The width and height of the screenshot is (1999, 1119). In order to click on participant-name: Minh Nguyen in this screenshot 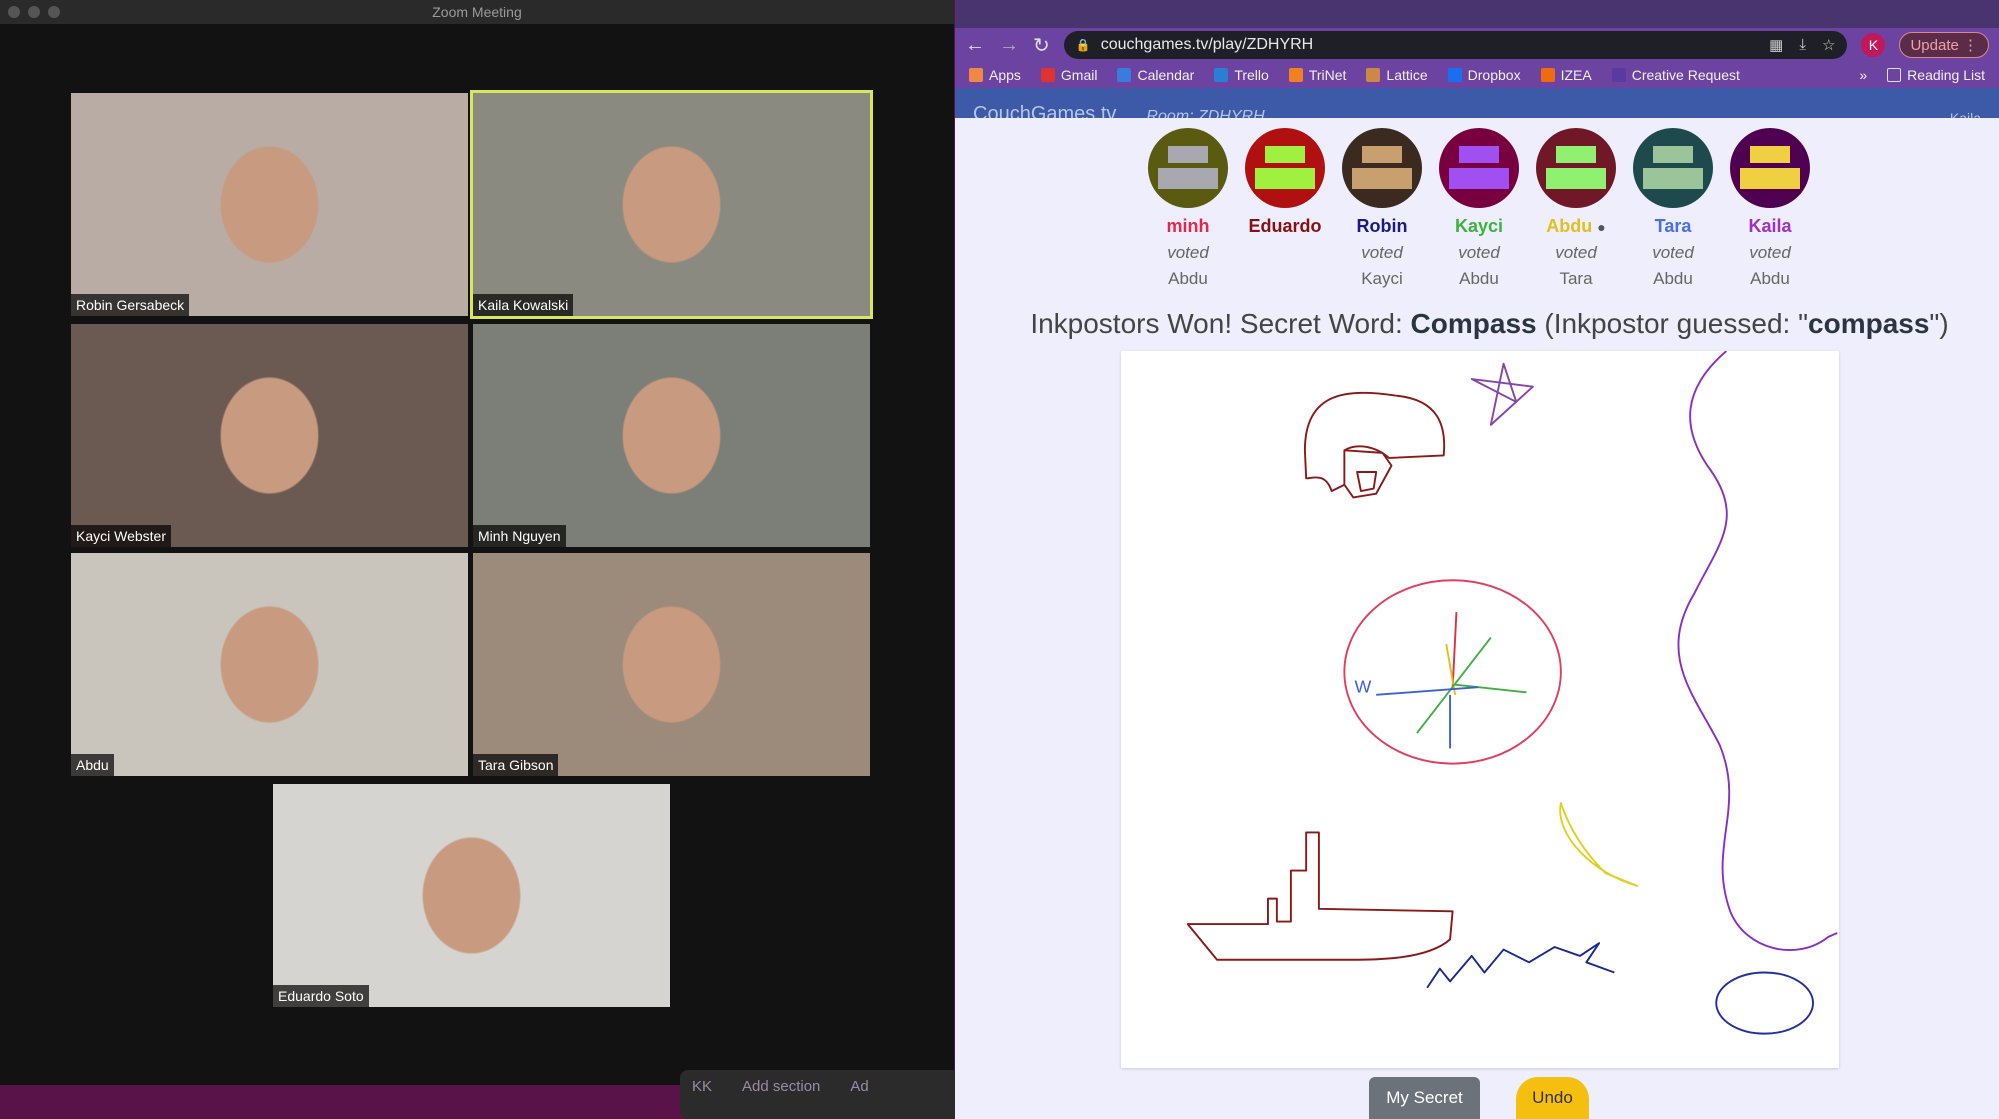, I will do `click(519, 536)`.